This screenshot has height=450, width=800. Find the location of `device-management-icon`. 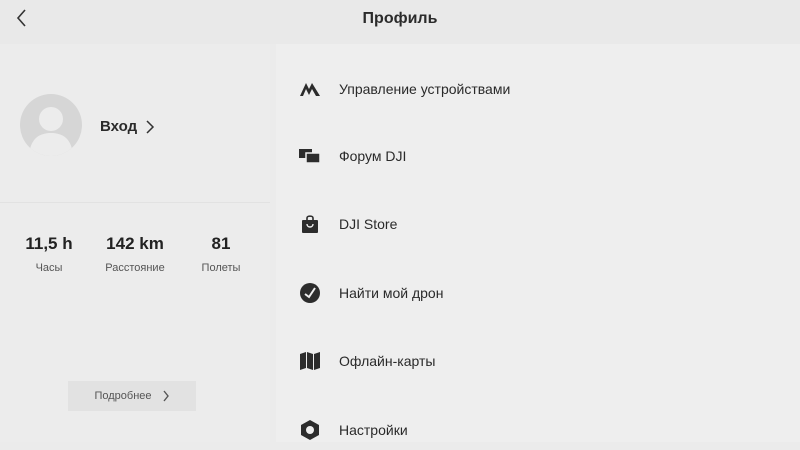

device-management-icon is located at coordinates (310, 89).